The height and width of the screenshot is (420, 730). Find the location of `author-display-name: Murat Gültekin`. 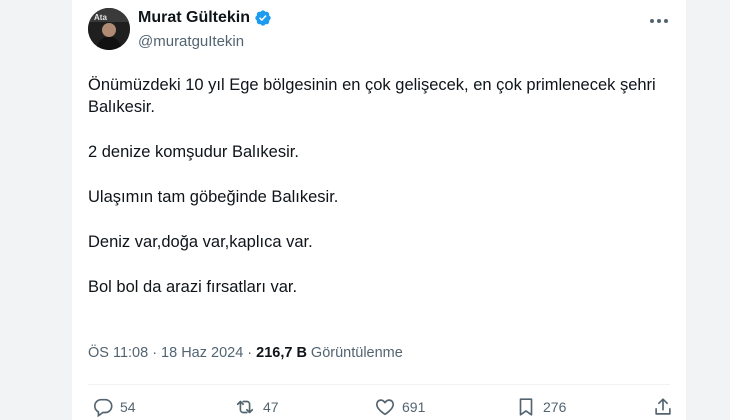

author-display-name: Murat Gültekin is located at coordinates (194, 18).